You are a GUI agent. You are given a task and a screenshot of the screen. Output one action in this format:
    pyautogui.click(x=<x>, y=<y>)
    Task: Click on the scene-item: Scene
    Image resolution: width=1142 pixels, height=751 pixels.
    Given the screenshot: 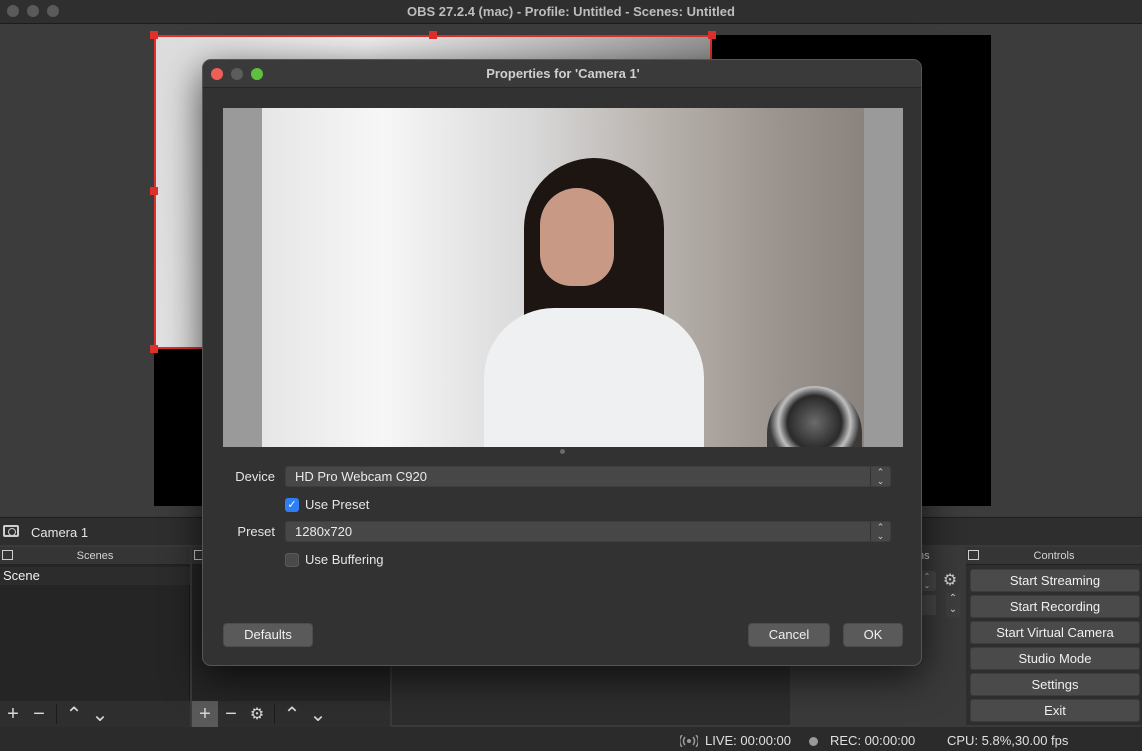 What is the action you would take?
    pyautogui.click(x=95, y=576)
    